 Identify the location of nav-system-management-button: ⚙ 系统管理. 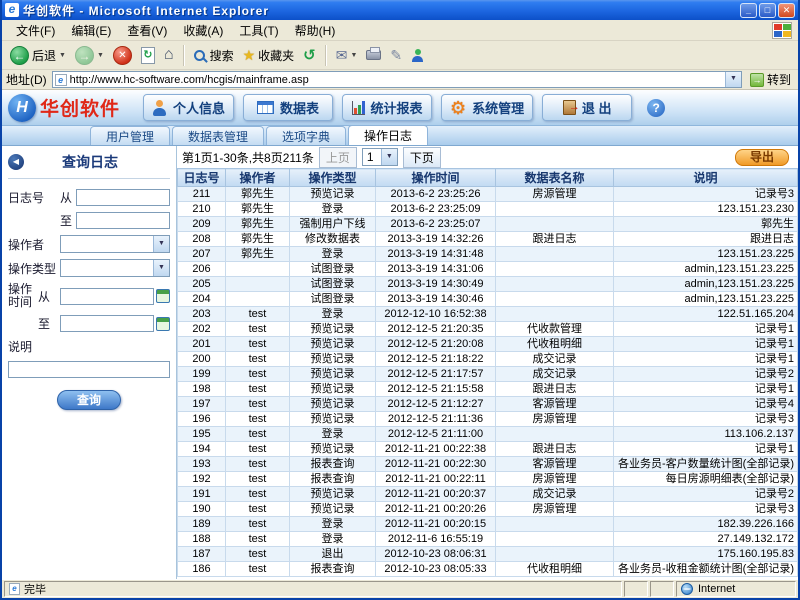
(487, 107).